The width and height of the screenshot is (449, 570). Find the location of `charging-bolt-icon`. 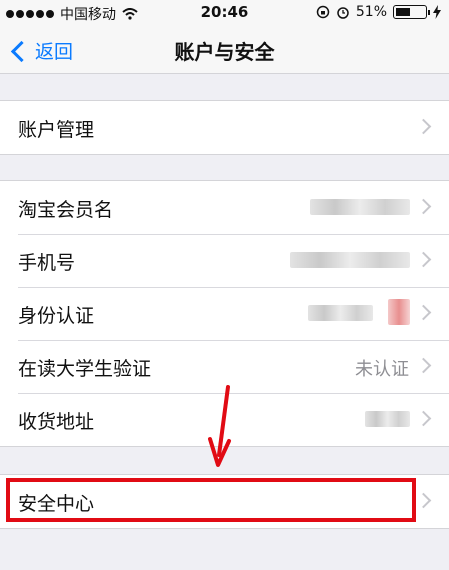

charging-bolt-icon is located at coordinates (437, 12).